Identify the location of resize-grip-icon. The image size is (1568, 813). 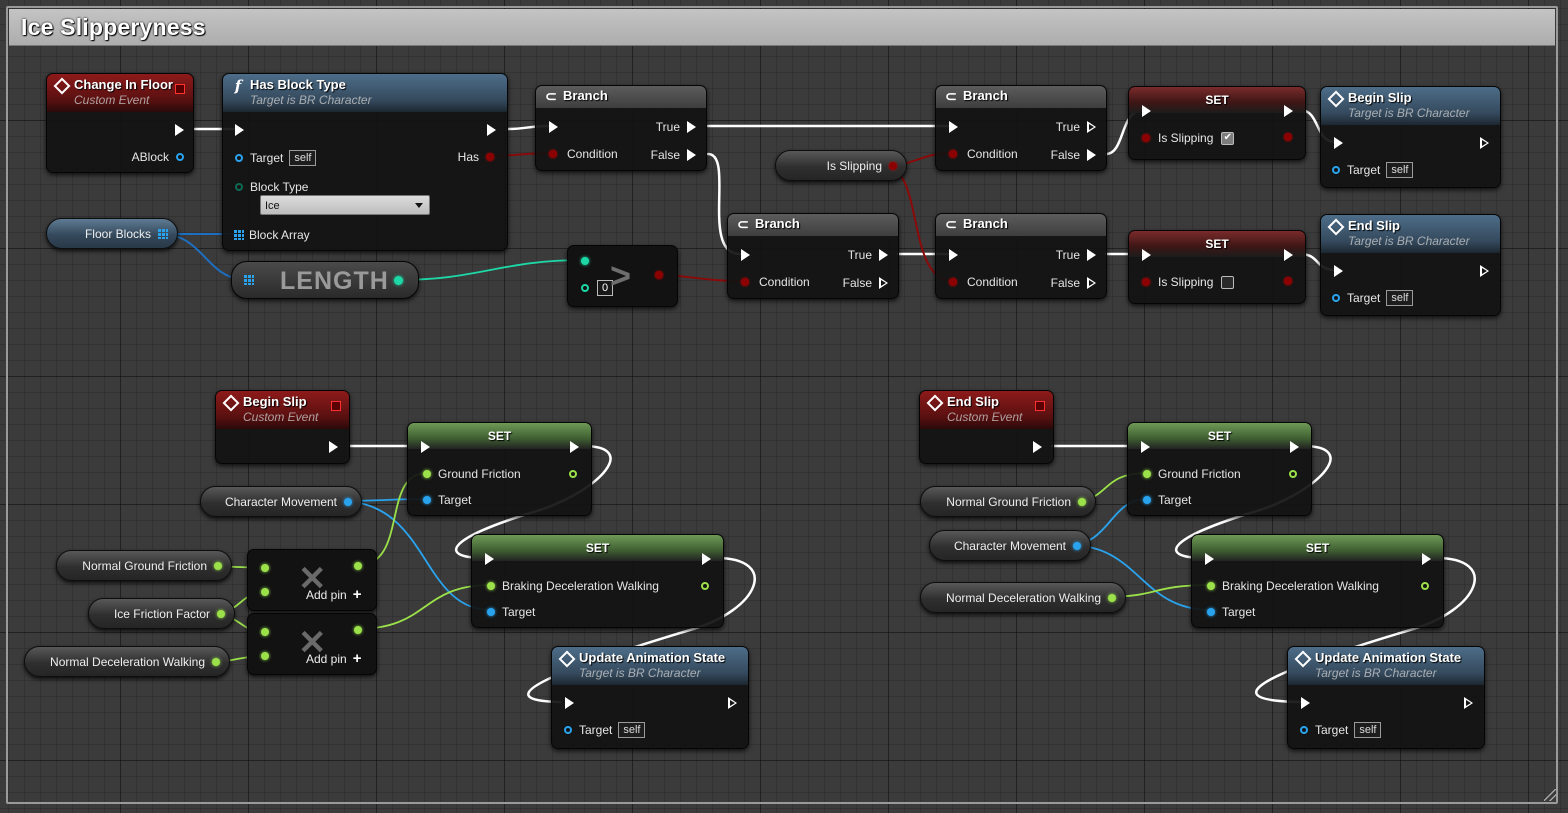
(1550, 795).